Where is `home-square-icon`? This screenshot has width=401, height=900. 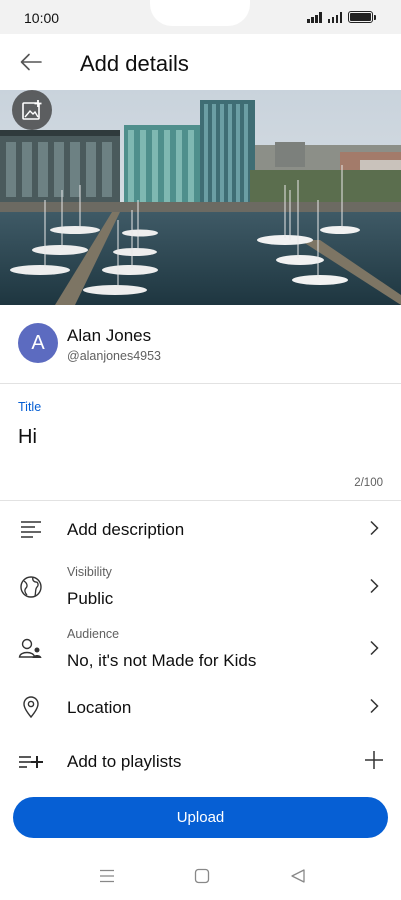 home-square-icon is located at coordinates (202, 876).